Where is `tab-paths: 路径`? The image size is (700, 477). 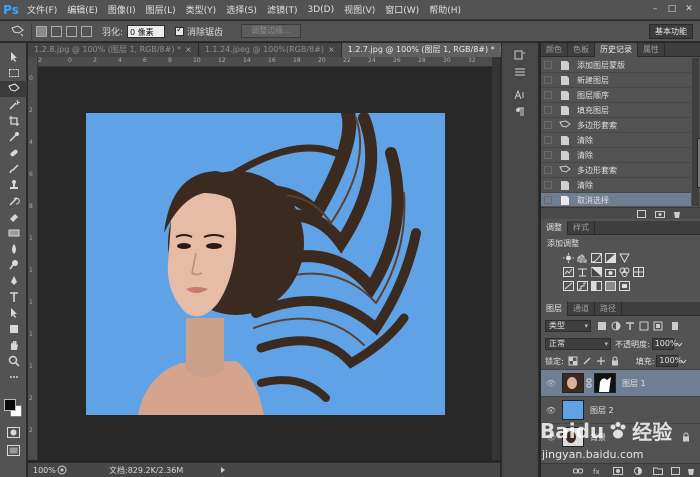
tab-paths: 路径 is located at coordinates (608, 309).